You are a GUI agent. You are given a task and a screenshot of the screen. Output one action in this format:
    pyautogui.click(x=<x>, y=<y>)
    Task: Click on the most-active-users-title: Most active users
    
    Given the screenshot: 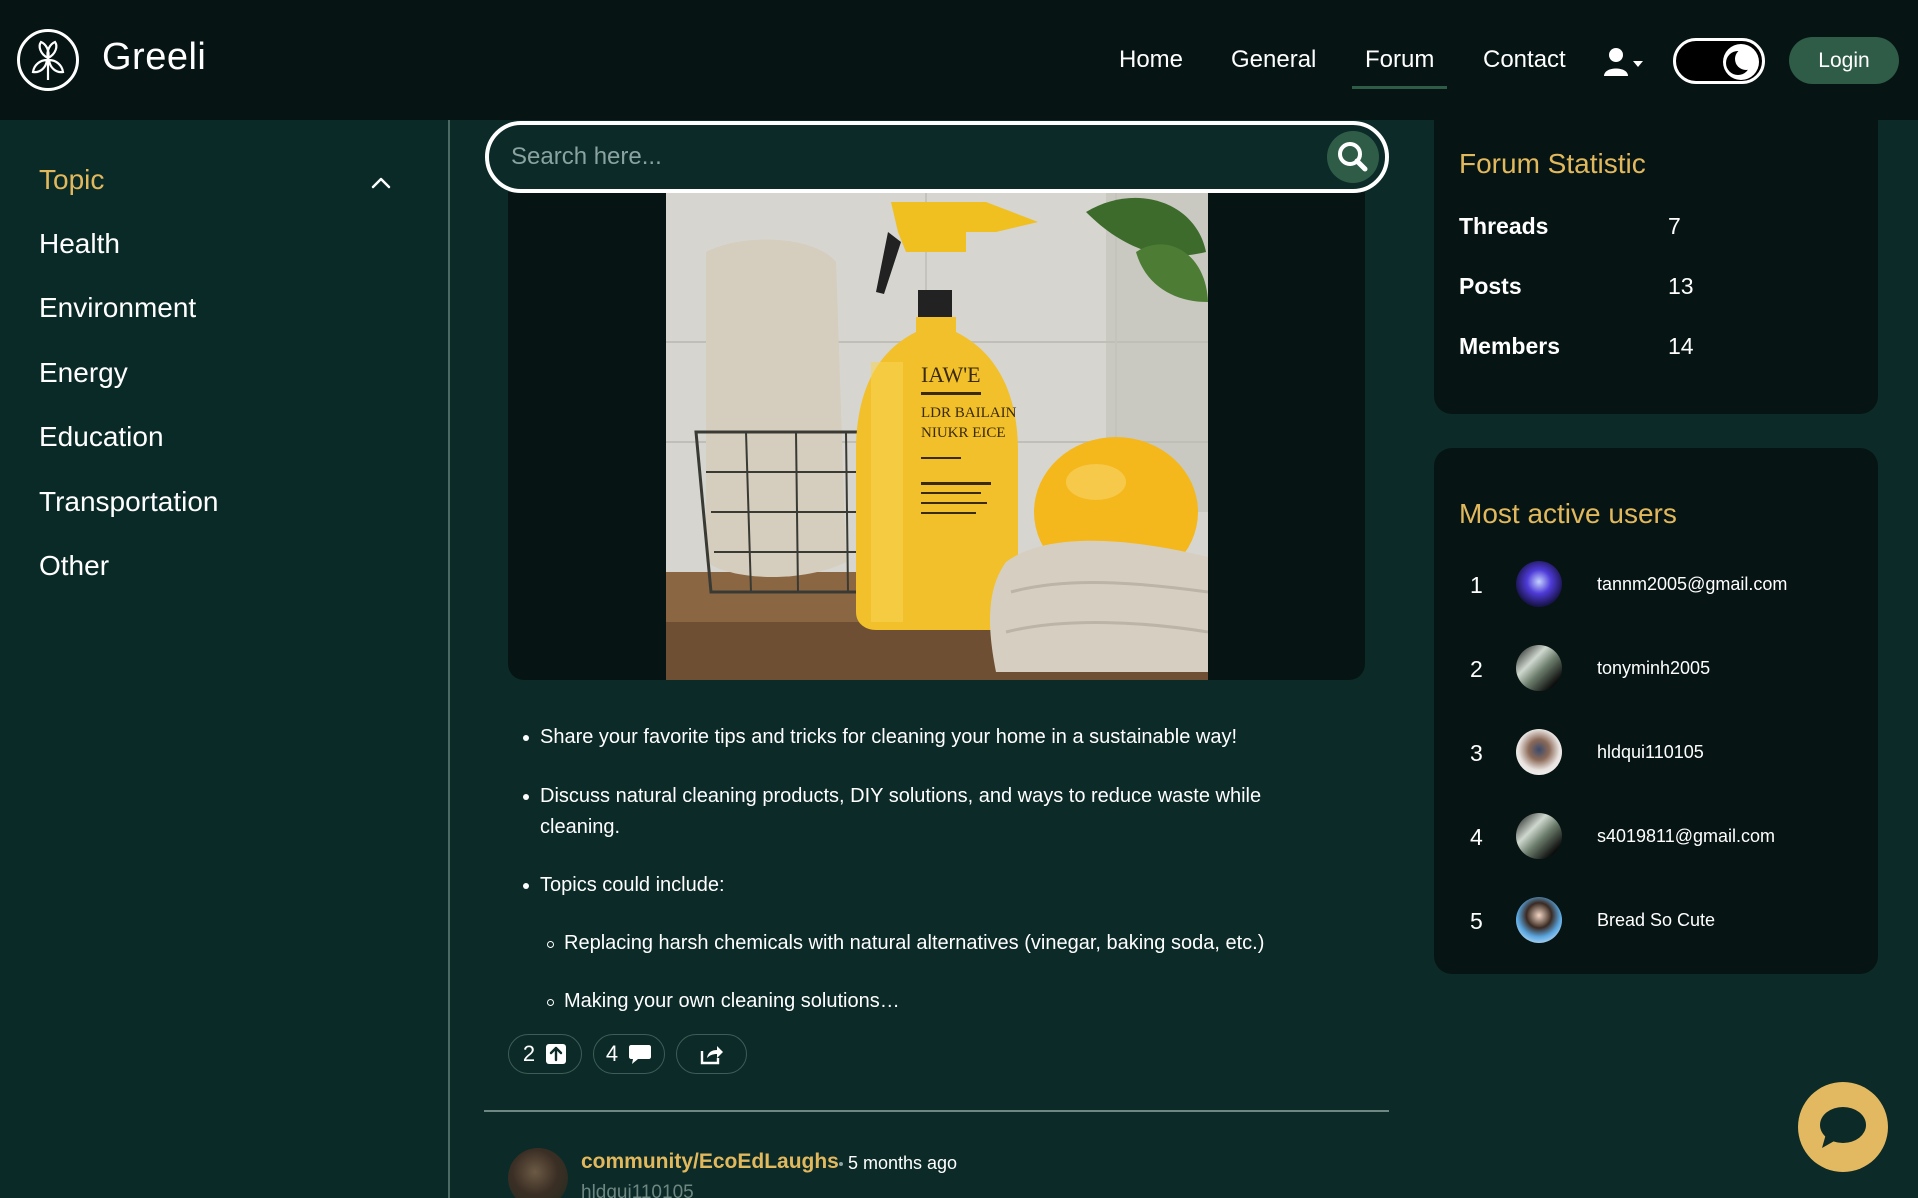 What is the action you would take?
    pyautogui.click(x=1568, y=513)
    